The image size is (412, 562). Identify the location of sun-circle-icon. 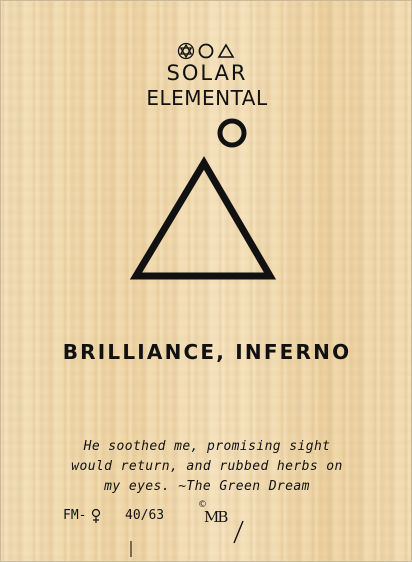
(232, 133).